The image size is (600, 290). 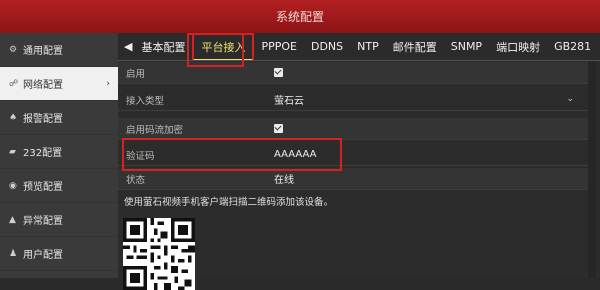 What do you see at coordinates (136, 74) in the screenshot?
I see `enable-label: 启用` at bounding box center [136, 74].